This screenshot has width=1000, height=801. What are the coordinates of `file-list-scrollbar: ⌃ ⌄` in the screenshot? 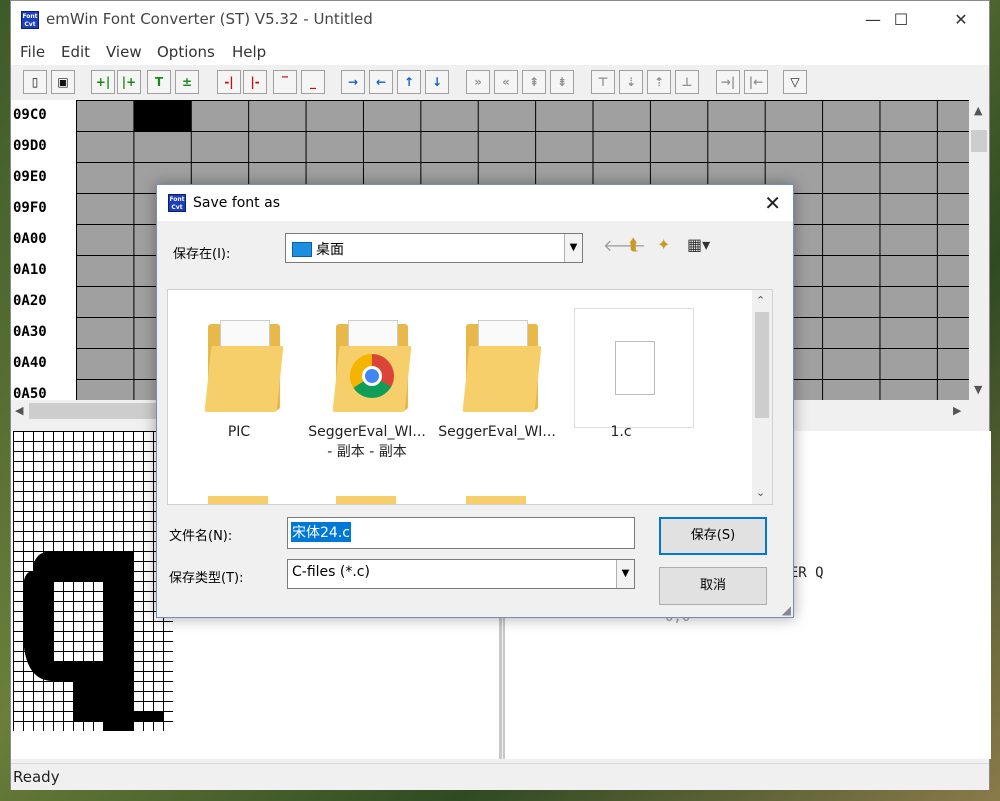 It's located at (762, 397).